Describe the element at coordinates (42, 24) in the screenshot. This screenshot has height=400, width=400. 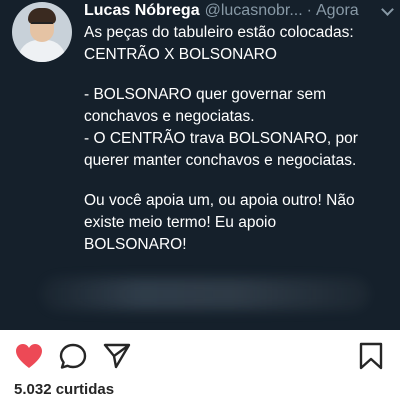
I see `avatar-glasses` at that location.